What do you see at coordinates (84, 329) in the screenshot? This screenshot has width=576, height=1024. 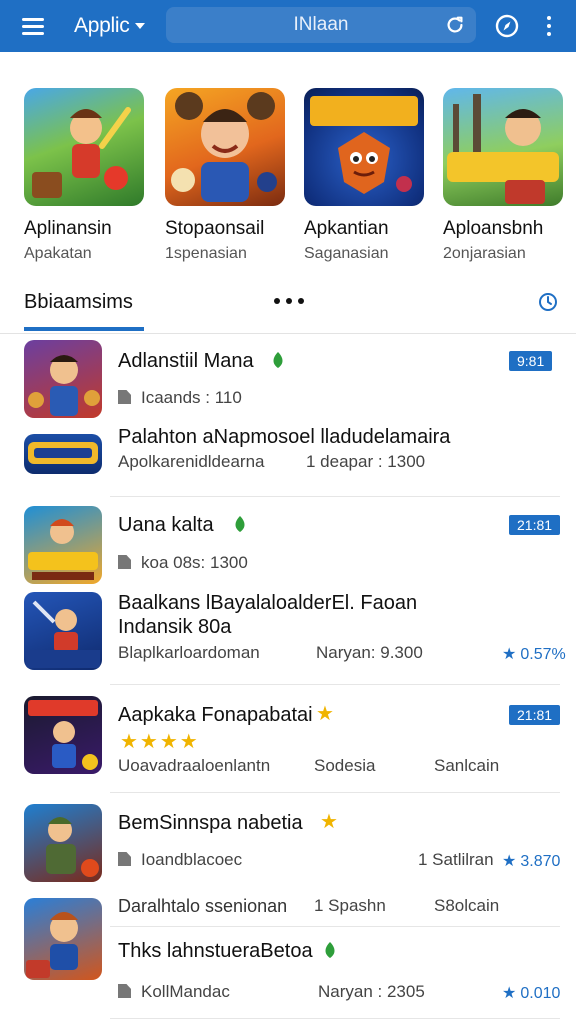 I see `tab-indicator` at bounding box center [84, 329].